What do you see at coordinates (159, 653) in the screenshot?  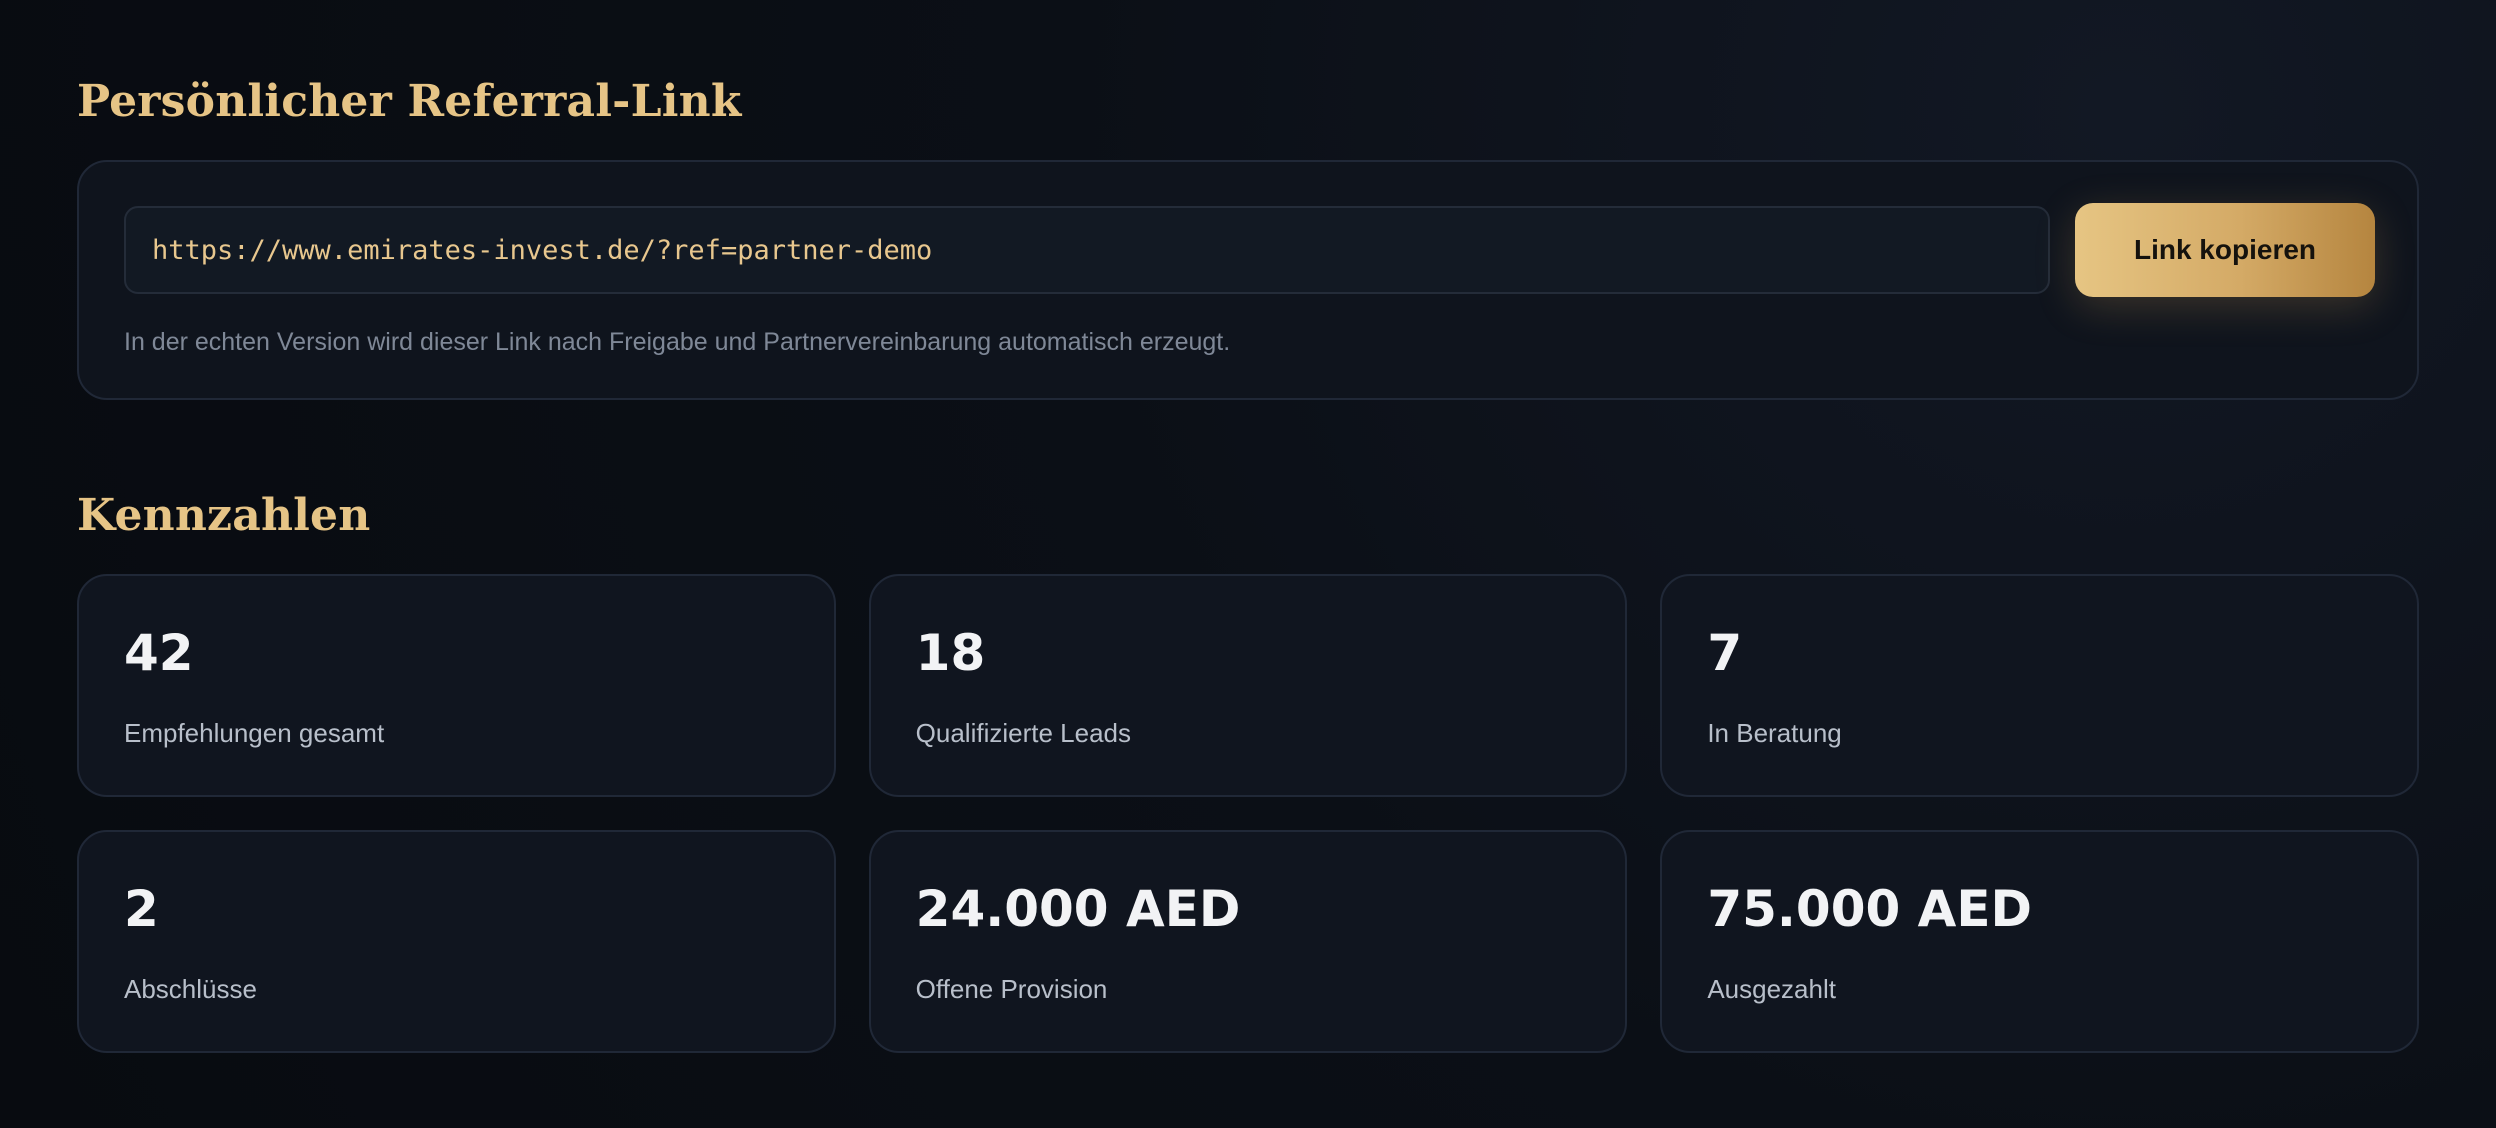 I see `stat-value: 42` at bounding box center [159, 653].